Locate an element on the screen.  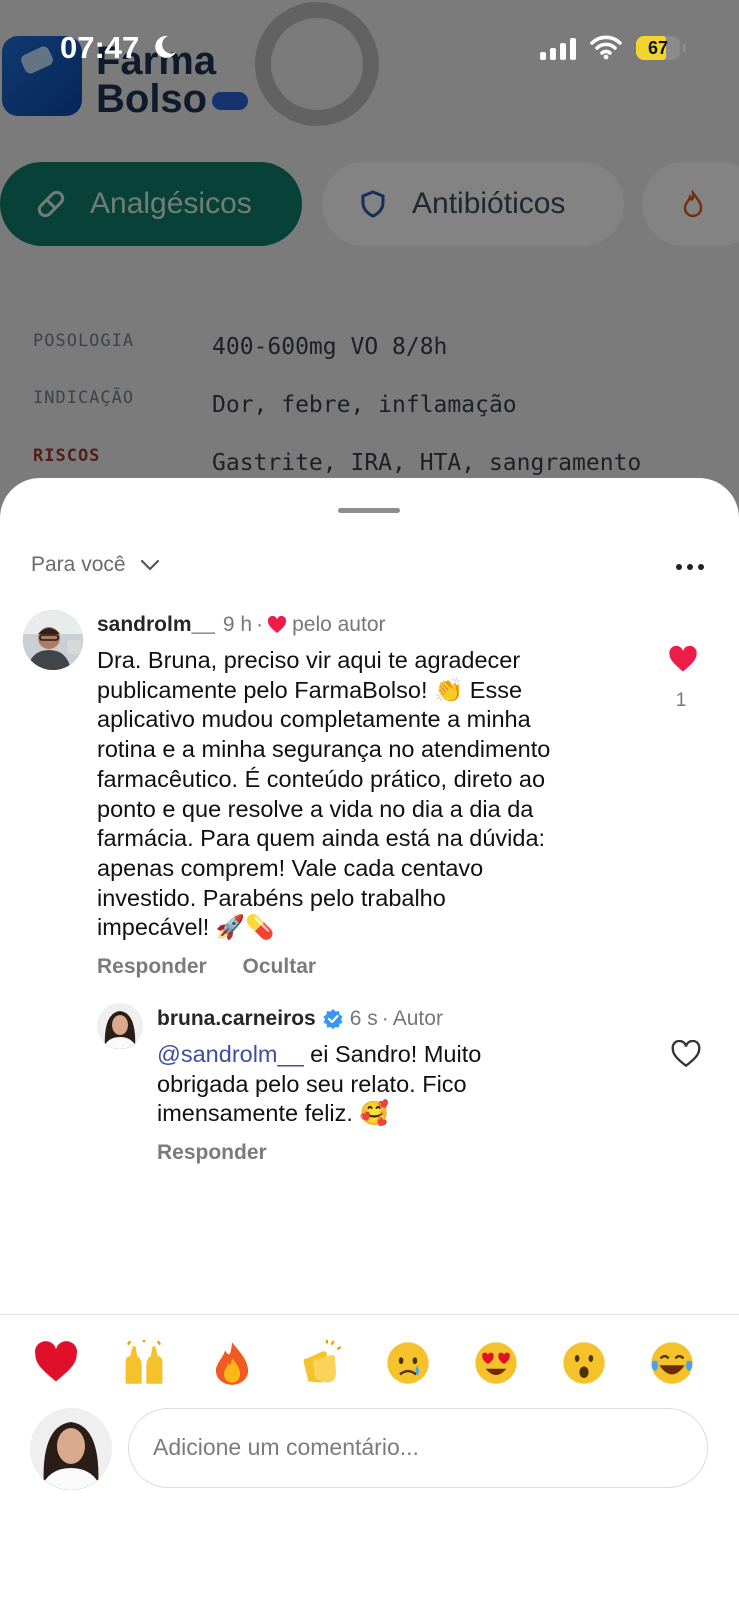
drag-handle is located at coordinates (369, 510).